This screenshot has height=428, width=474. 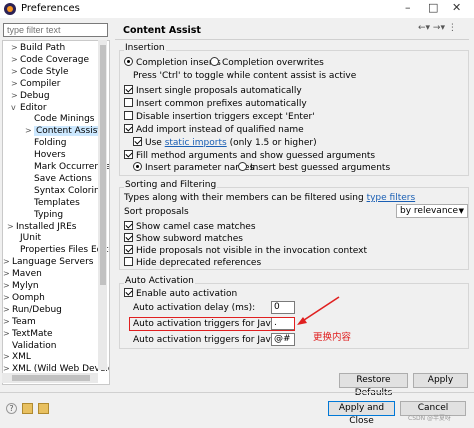 I want to click on common-prefixes-checkbox: Insert common prefixes automatically, so click(x=215, y=104).